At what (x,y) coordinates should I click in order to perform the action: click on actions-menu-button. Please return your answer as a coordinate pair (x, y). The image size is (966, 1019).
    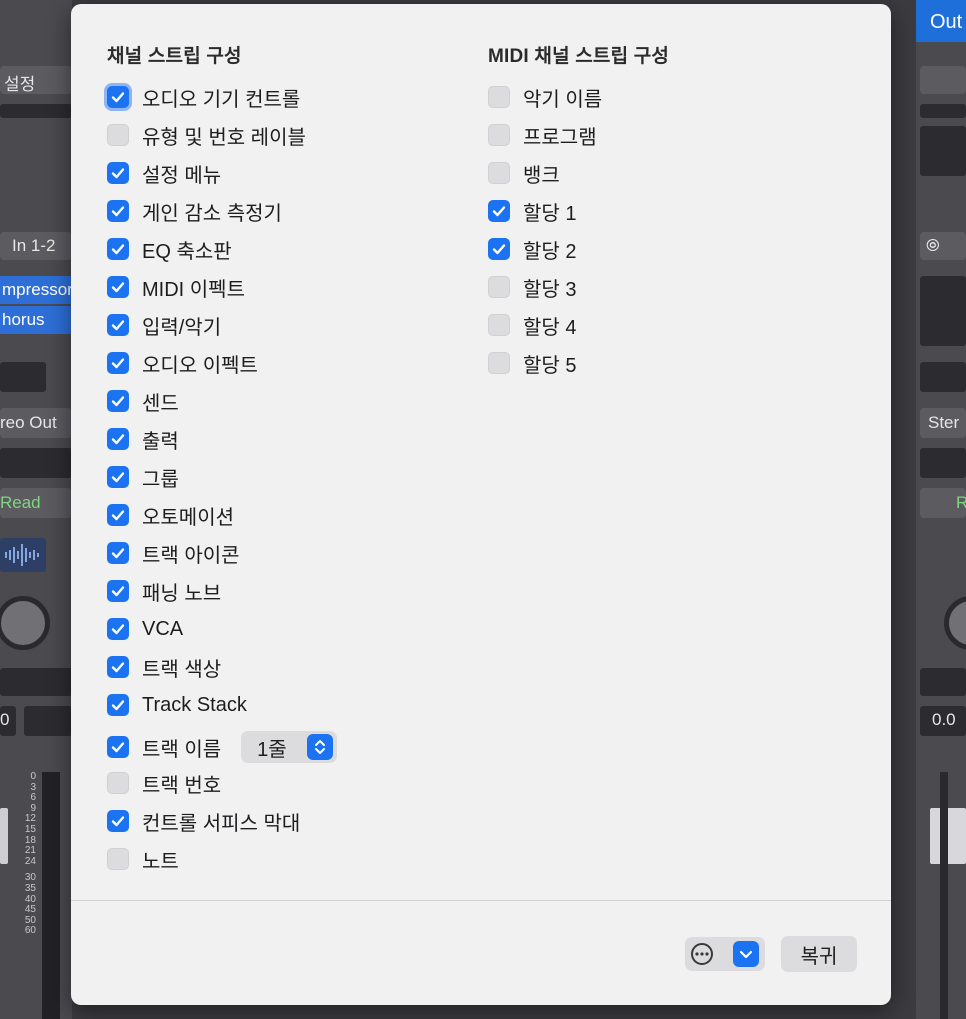
    Looking at the image, I should click on (725, 954).